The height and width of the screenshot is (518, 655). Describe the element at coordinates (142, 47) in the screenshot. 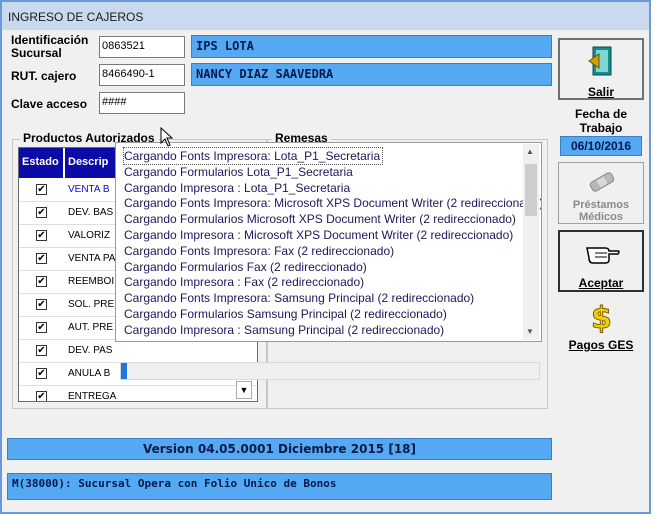

I see `branch-id-field: 0863521` at that location.